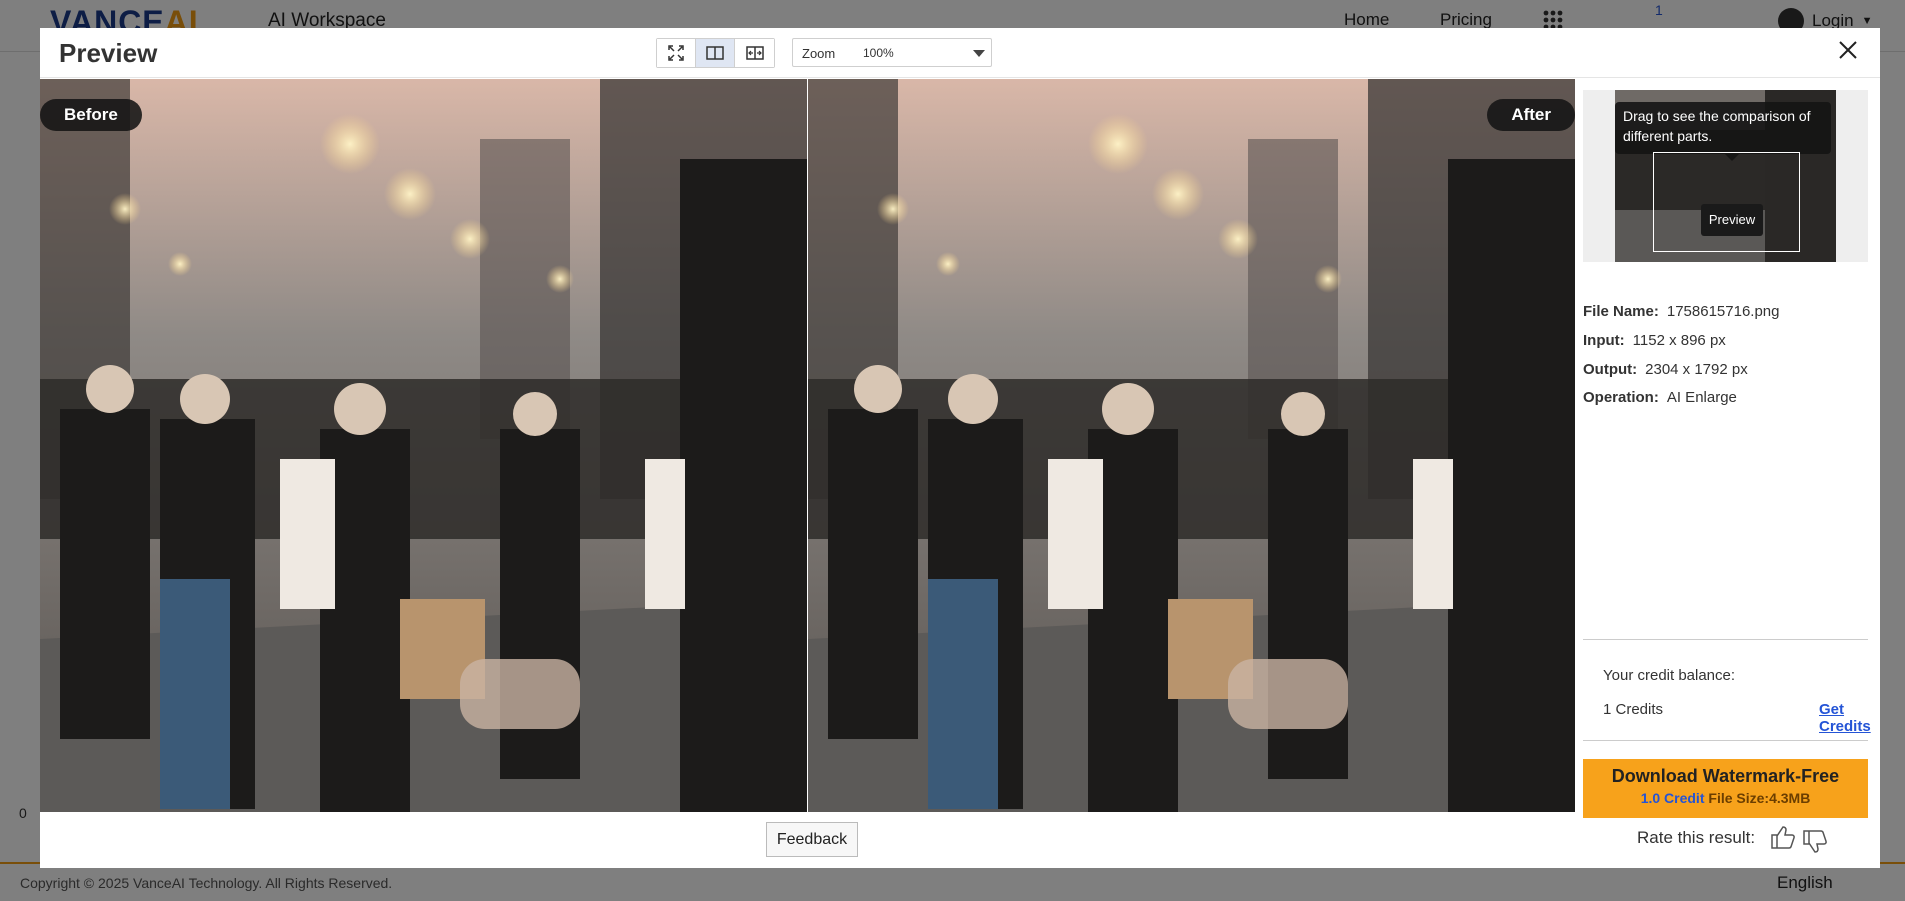 The width and height of the screenshot is (1905, 901). Describe the element at coordinates (812, 839) in the screenshot. I see `feedback-button: Feedback` at that location.